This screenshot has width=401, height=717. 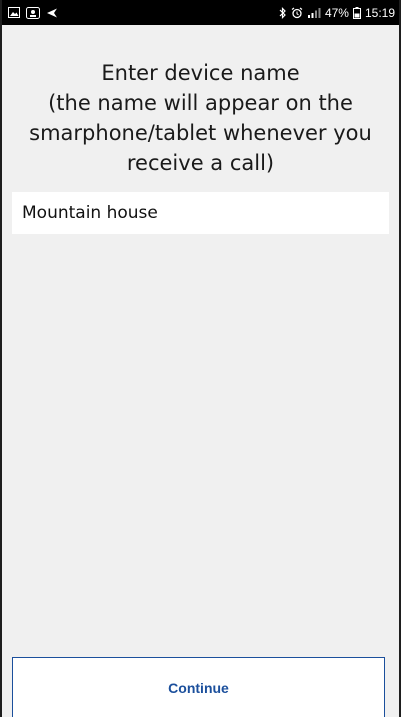 What do you see at coordinates (52, 13) in the screenshot?
I see `send-icon` at bounding box center [52, 13].